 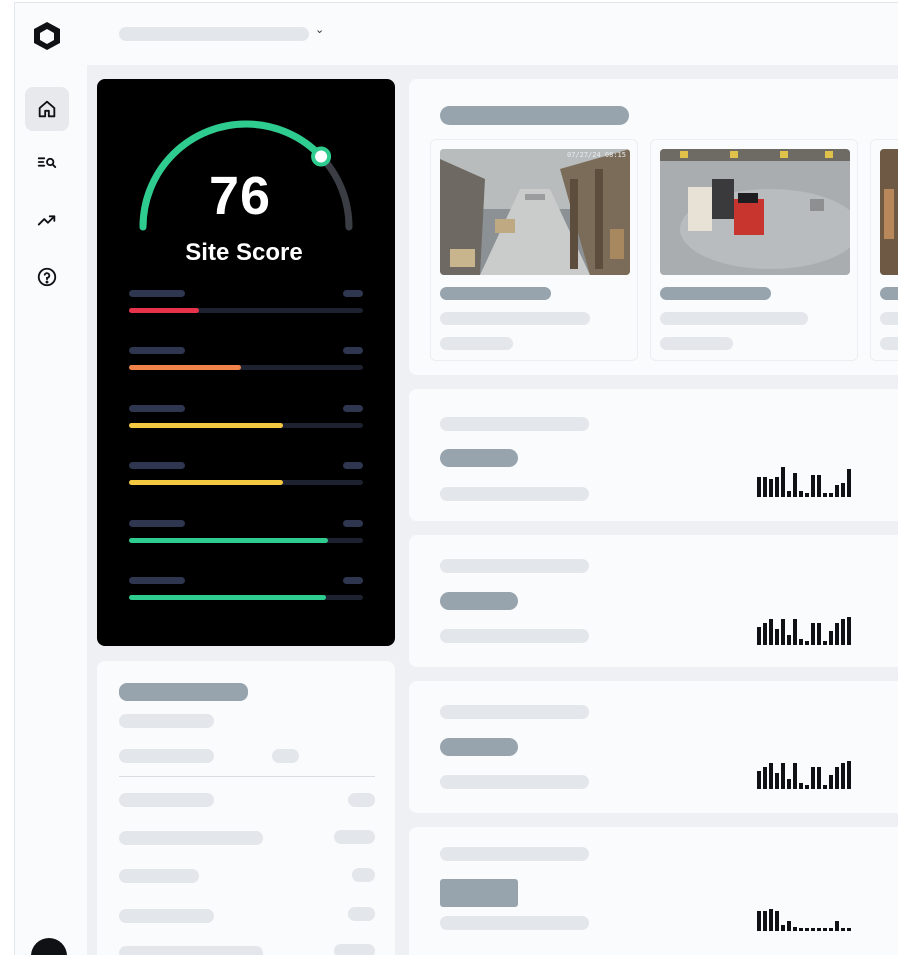 What do you see at coordinates (514, 712) in the screenshot?
I see `metric-title-placeholder` at bounding box center [514, 712].